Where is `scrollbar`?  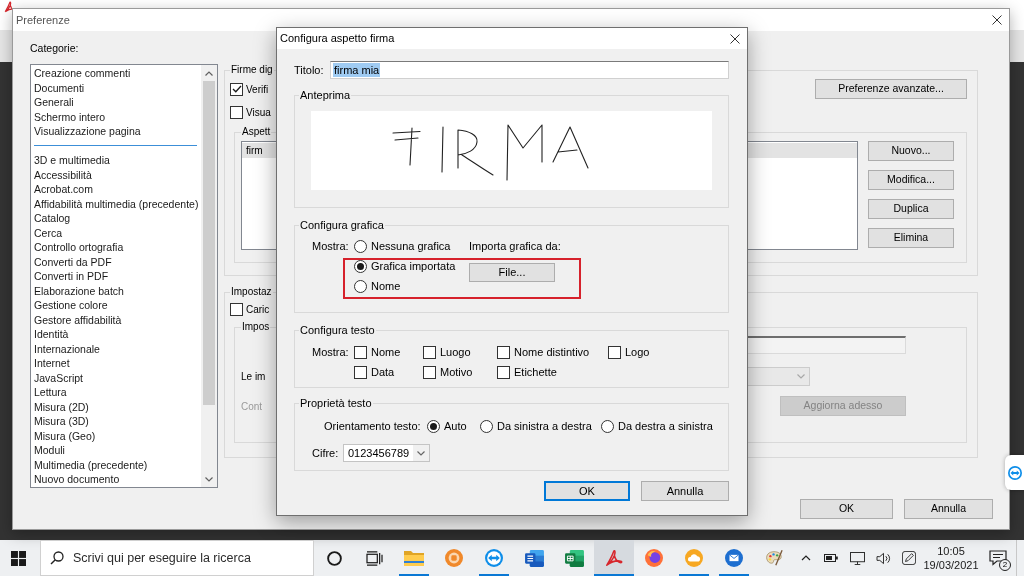
scrollbar is located at coordinates (209, 276).